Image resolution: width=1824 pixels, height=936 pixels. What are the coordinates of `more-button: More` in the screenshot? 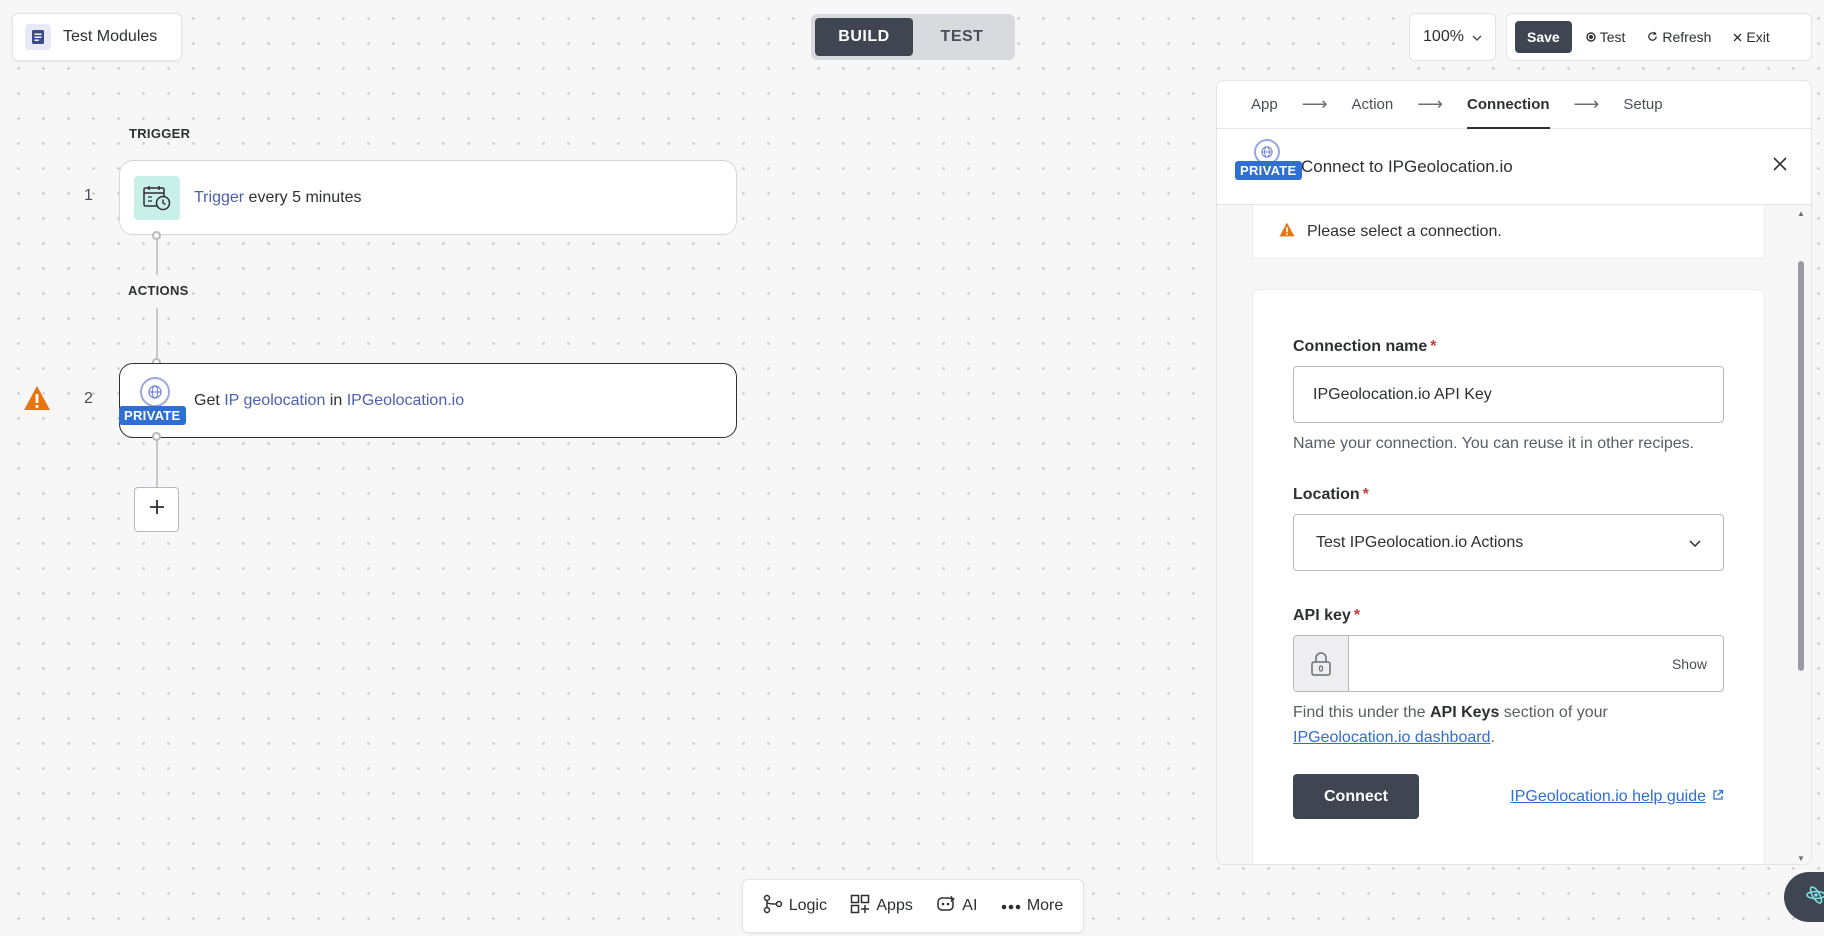 It's located at (1032, 906).